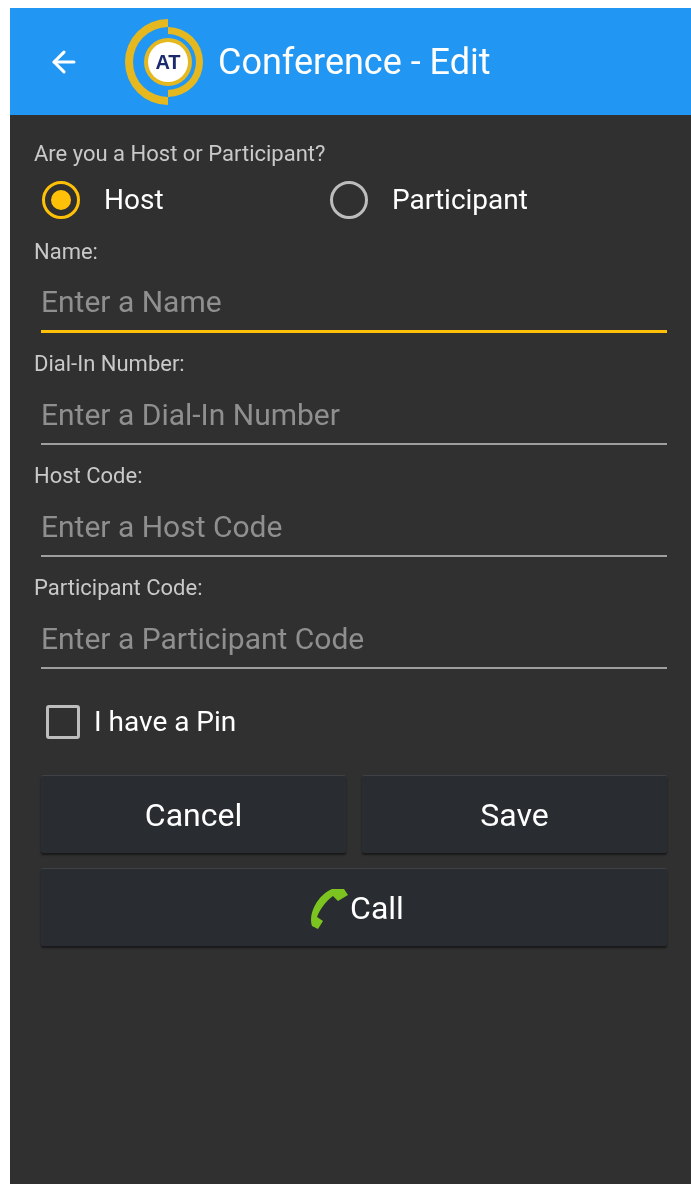 Image resolution: width=691 pixels, height=1184 pixels. What do you see at coordinates (89, 476) in the screenshot?
I see `field-label: Host Code:` at bounding box center [89, 476].